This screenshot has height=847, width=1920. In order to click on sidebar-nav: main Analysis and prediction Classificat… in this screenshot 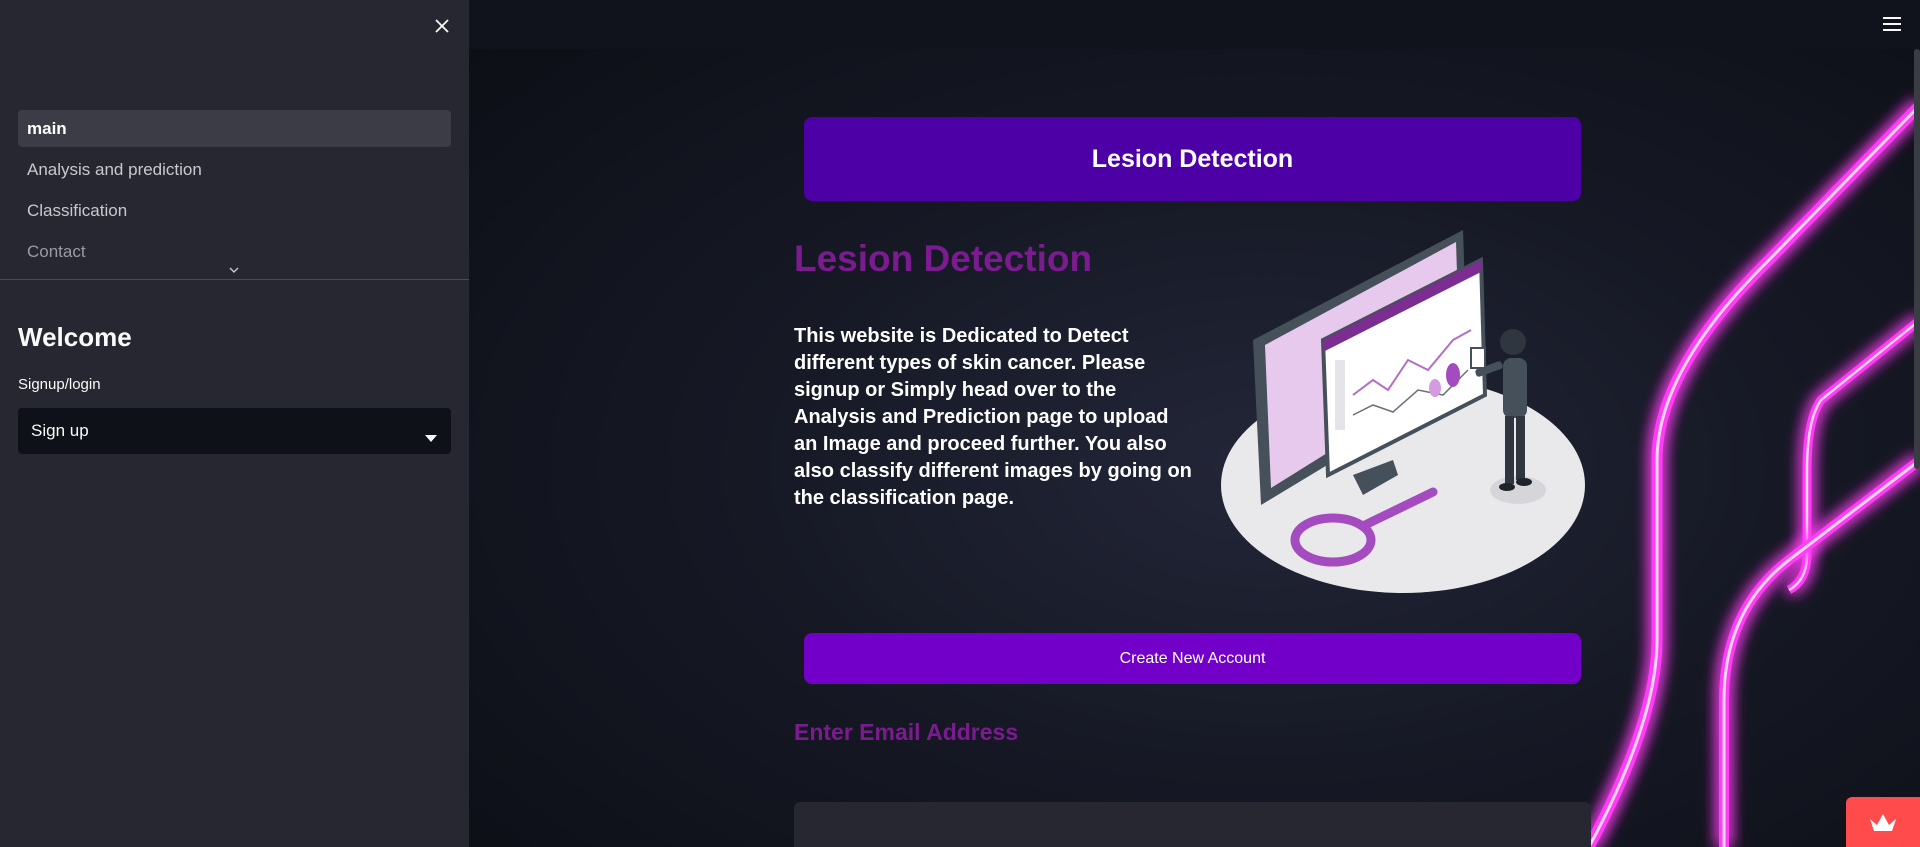, I will do `click(234, 192)`.